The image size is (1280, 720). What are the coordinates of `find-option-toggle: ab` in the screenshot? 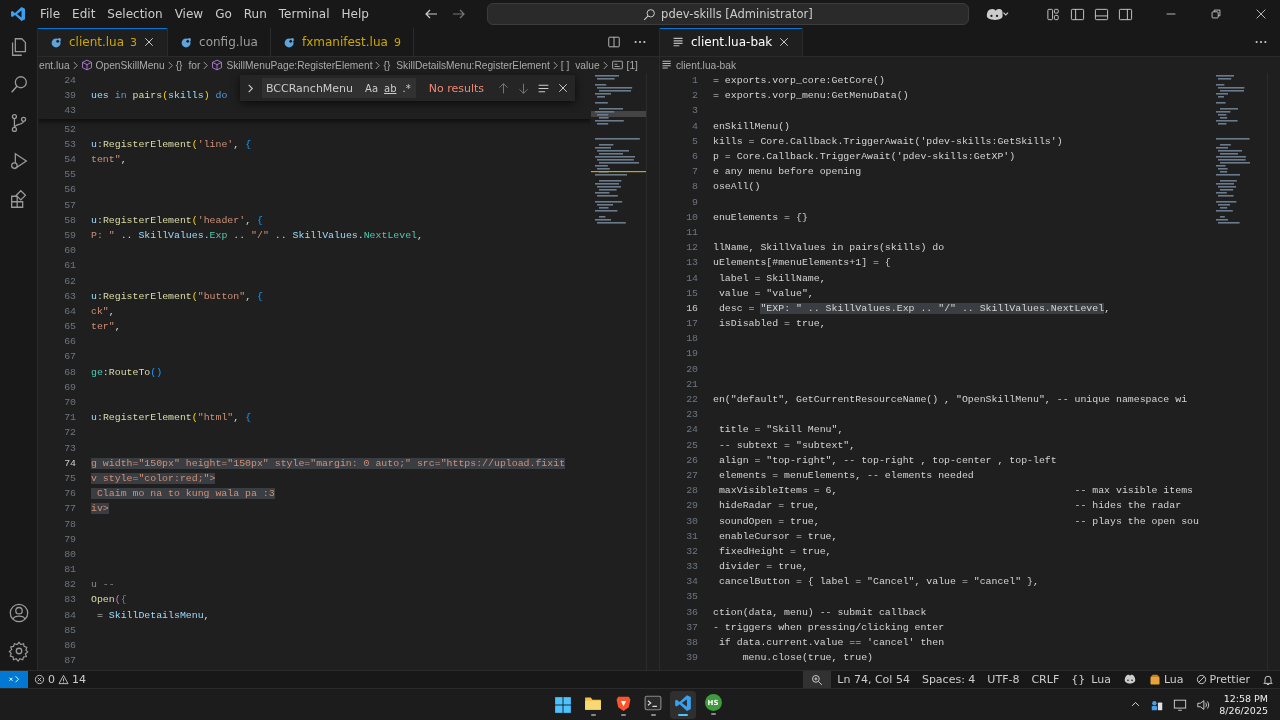 It's located at (390, 88).